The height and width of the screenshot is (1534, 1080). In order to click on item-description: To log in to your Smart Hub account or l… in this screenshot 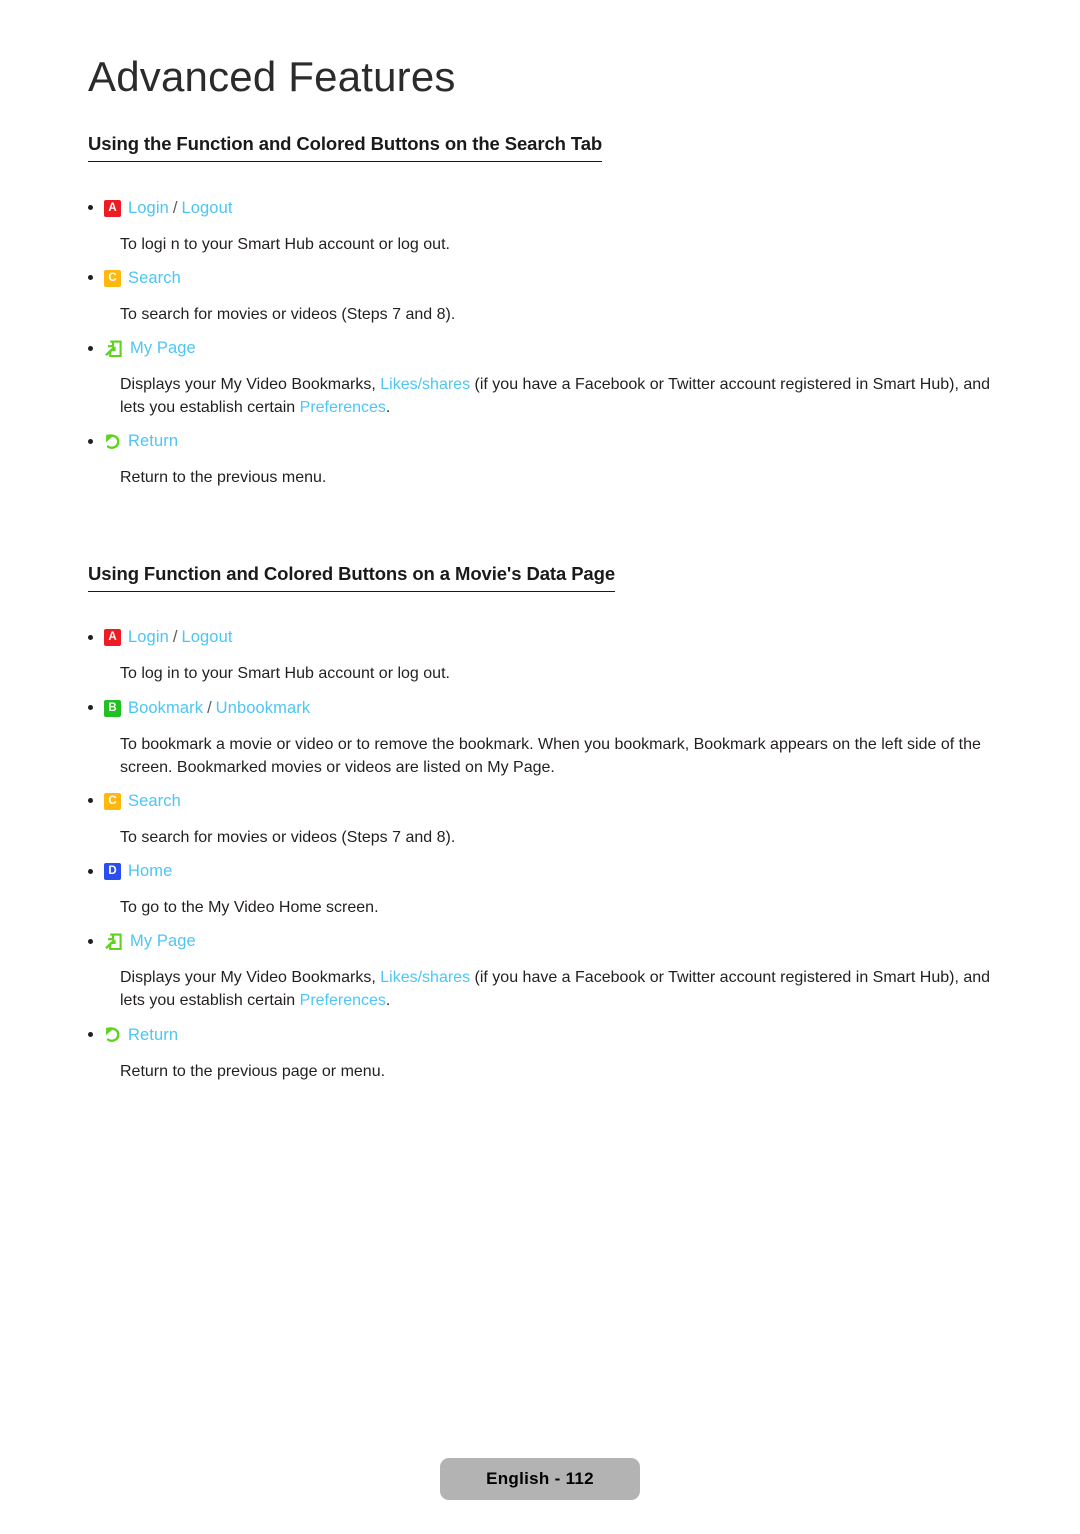, I will do `click(546, 673)`.